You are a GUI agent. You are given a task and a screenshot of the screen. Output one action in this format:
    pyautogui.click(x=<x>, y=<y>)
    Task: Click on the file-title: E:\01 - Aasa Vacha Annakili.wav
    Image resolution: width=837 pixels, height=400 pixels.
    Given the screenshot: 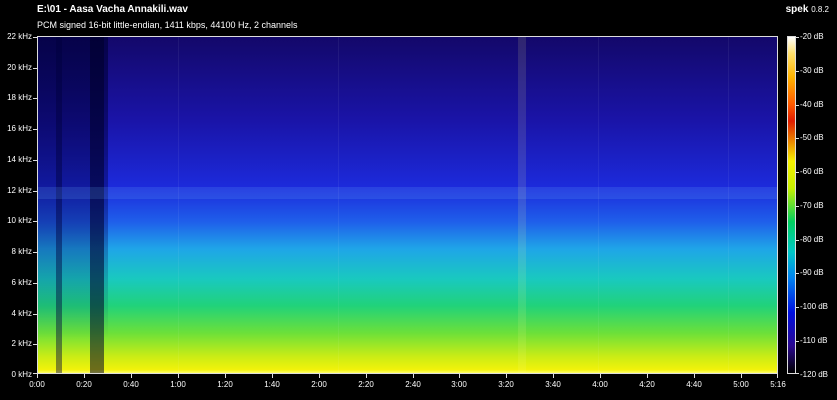 What is the action you would take?
    pyautogui.click(x=112, y=9)
    